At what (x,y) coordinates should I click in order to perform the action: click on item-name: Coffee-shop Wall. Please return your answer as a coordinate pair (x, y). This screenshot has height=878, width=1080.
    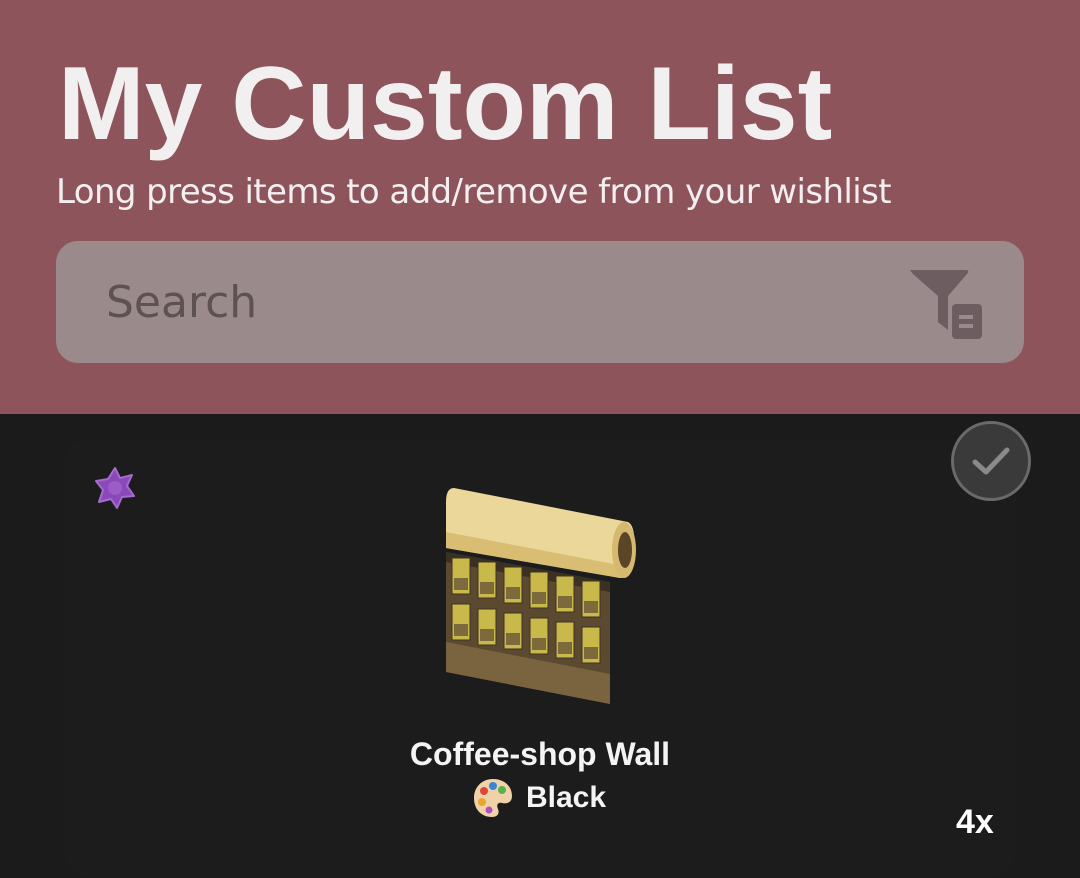
    Looking at the image, I should click on (540, 754).